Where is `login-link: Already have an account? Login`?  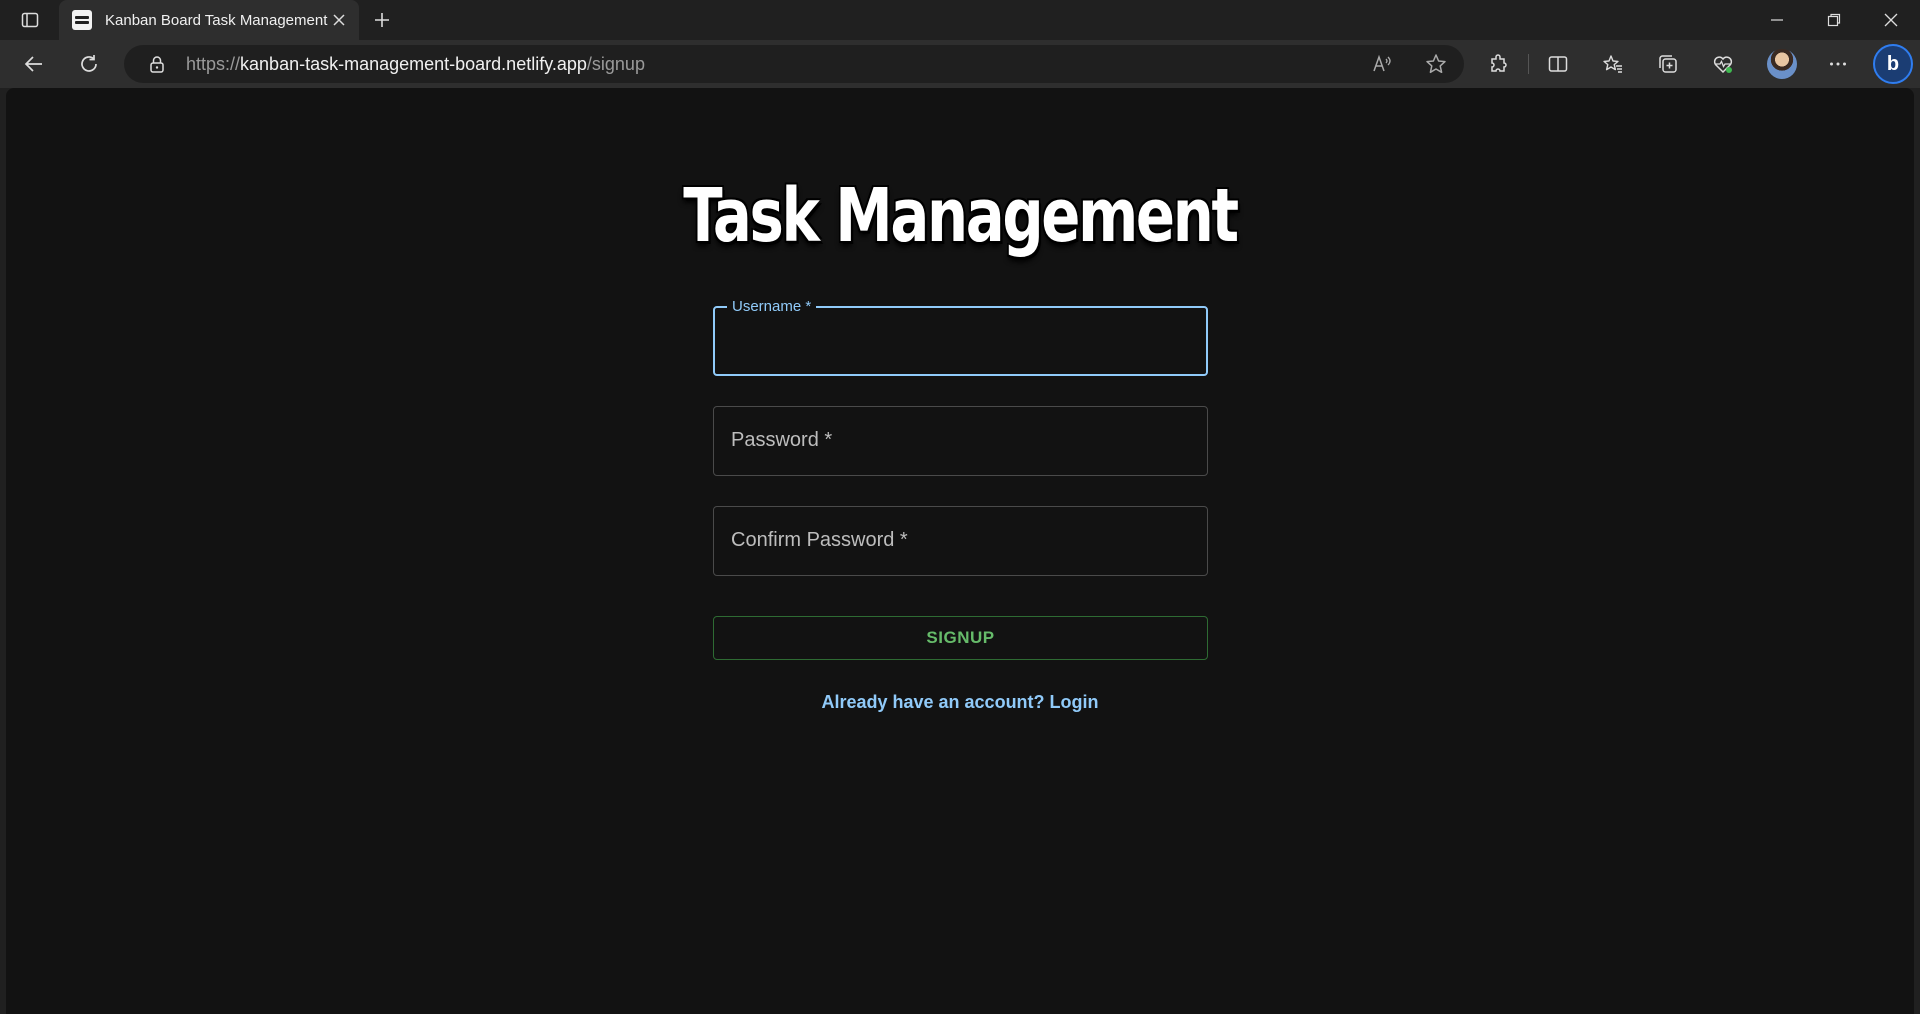
login-link: Already have an account? Login is located at coordinates (960, 702).